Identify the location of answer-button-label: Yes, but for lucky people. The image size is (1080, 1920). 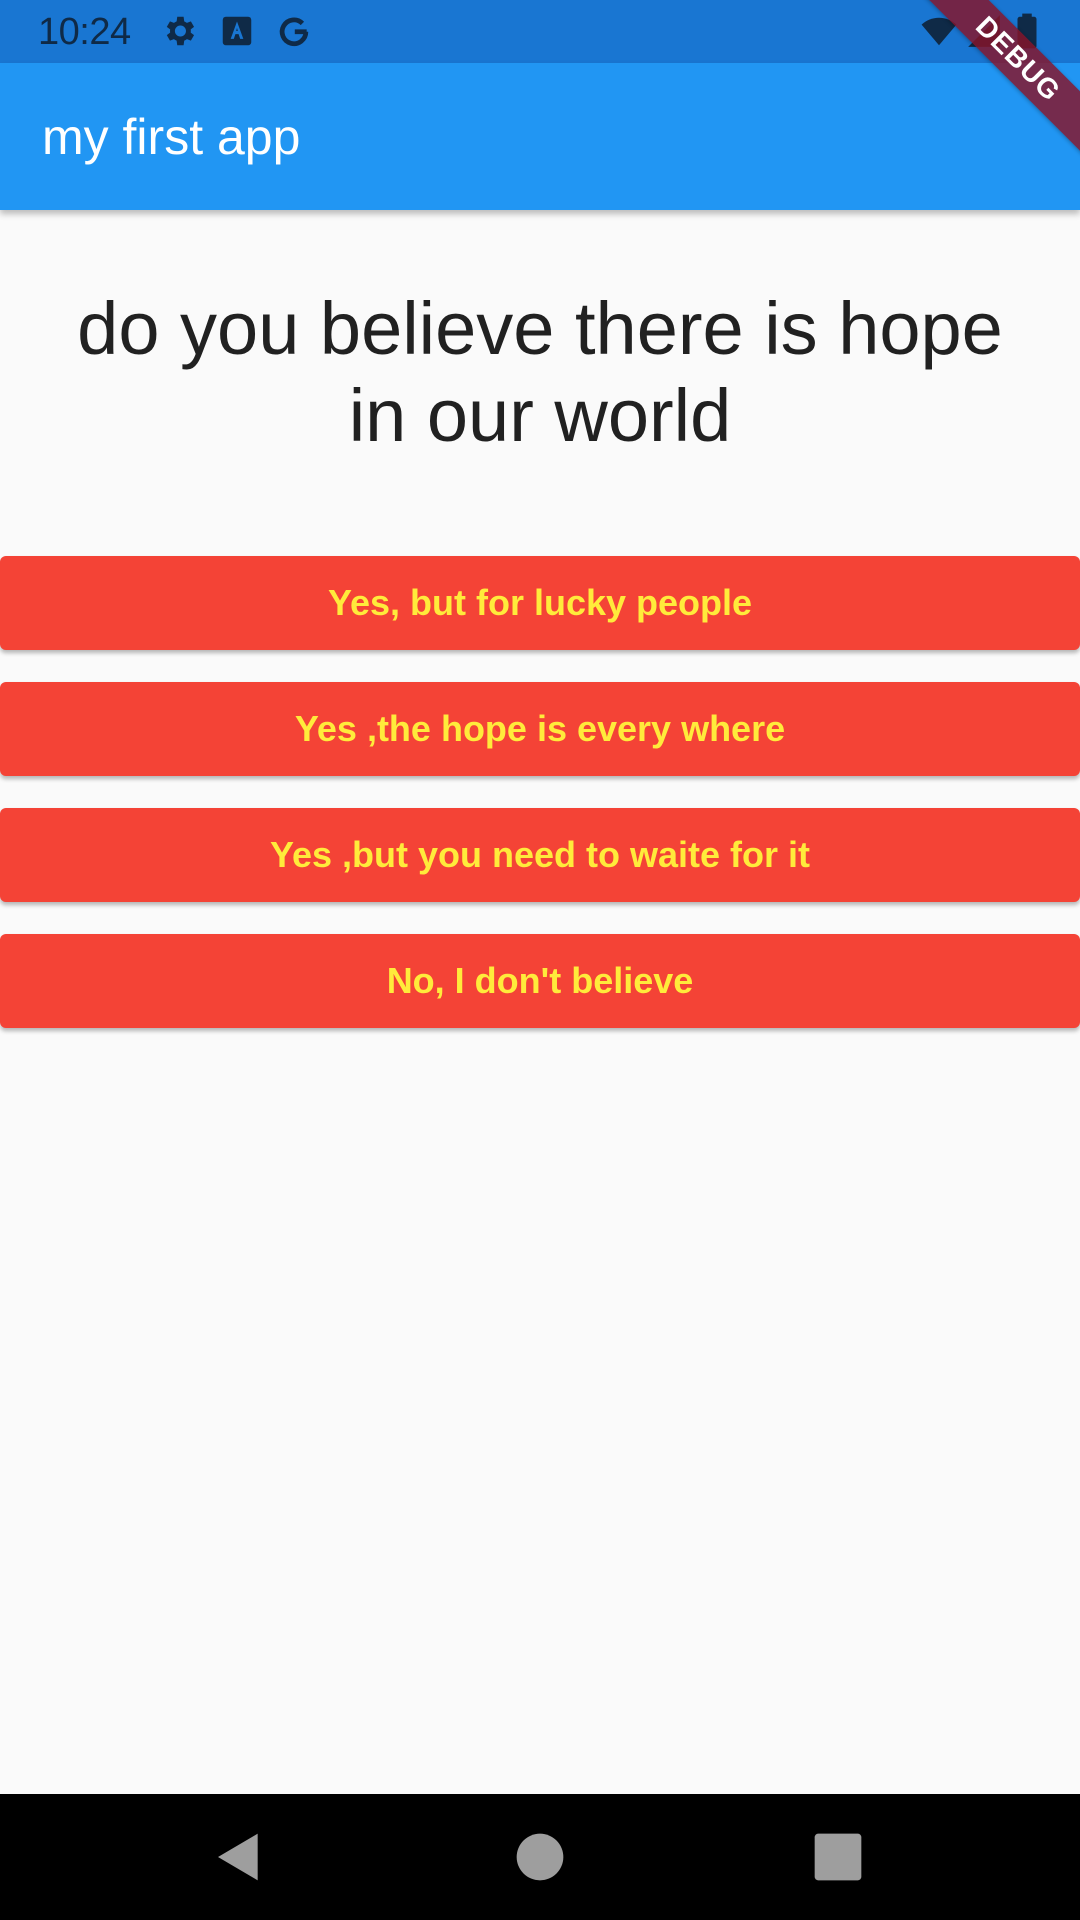
(540, 602).